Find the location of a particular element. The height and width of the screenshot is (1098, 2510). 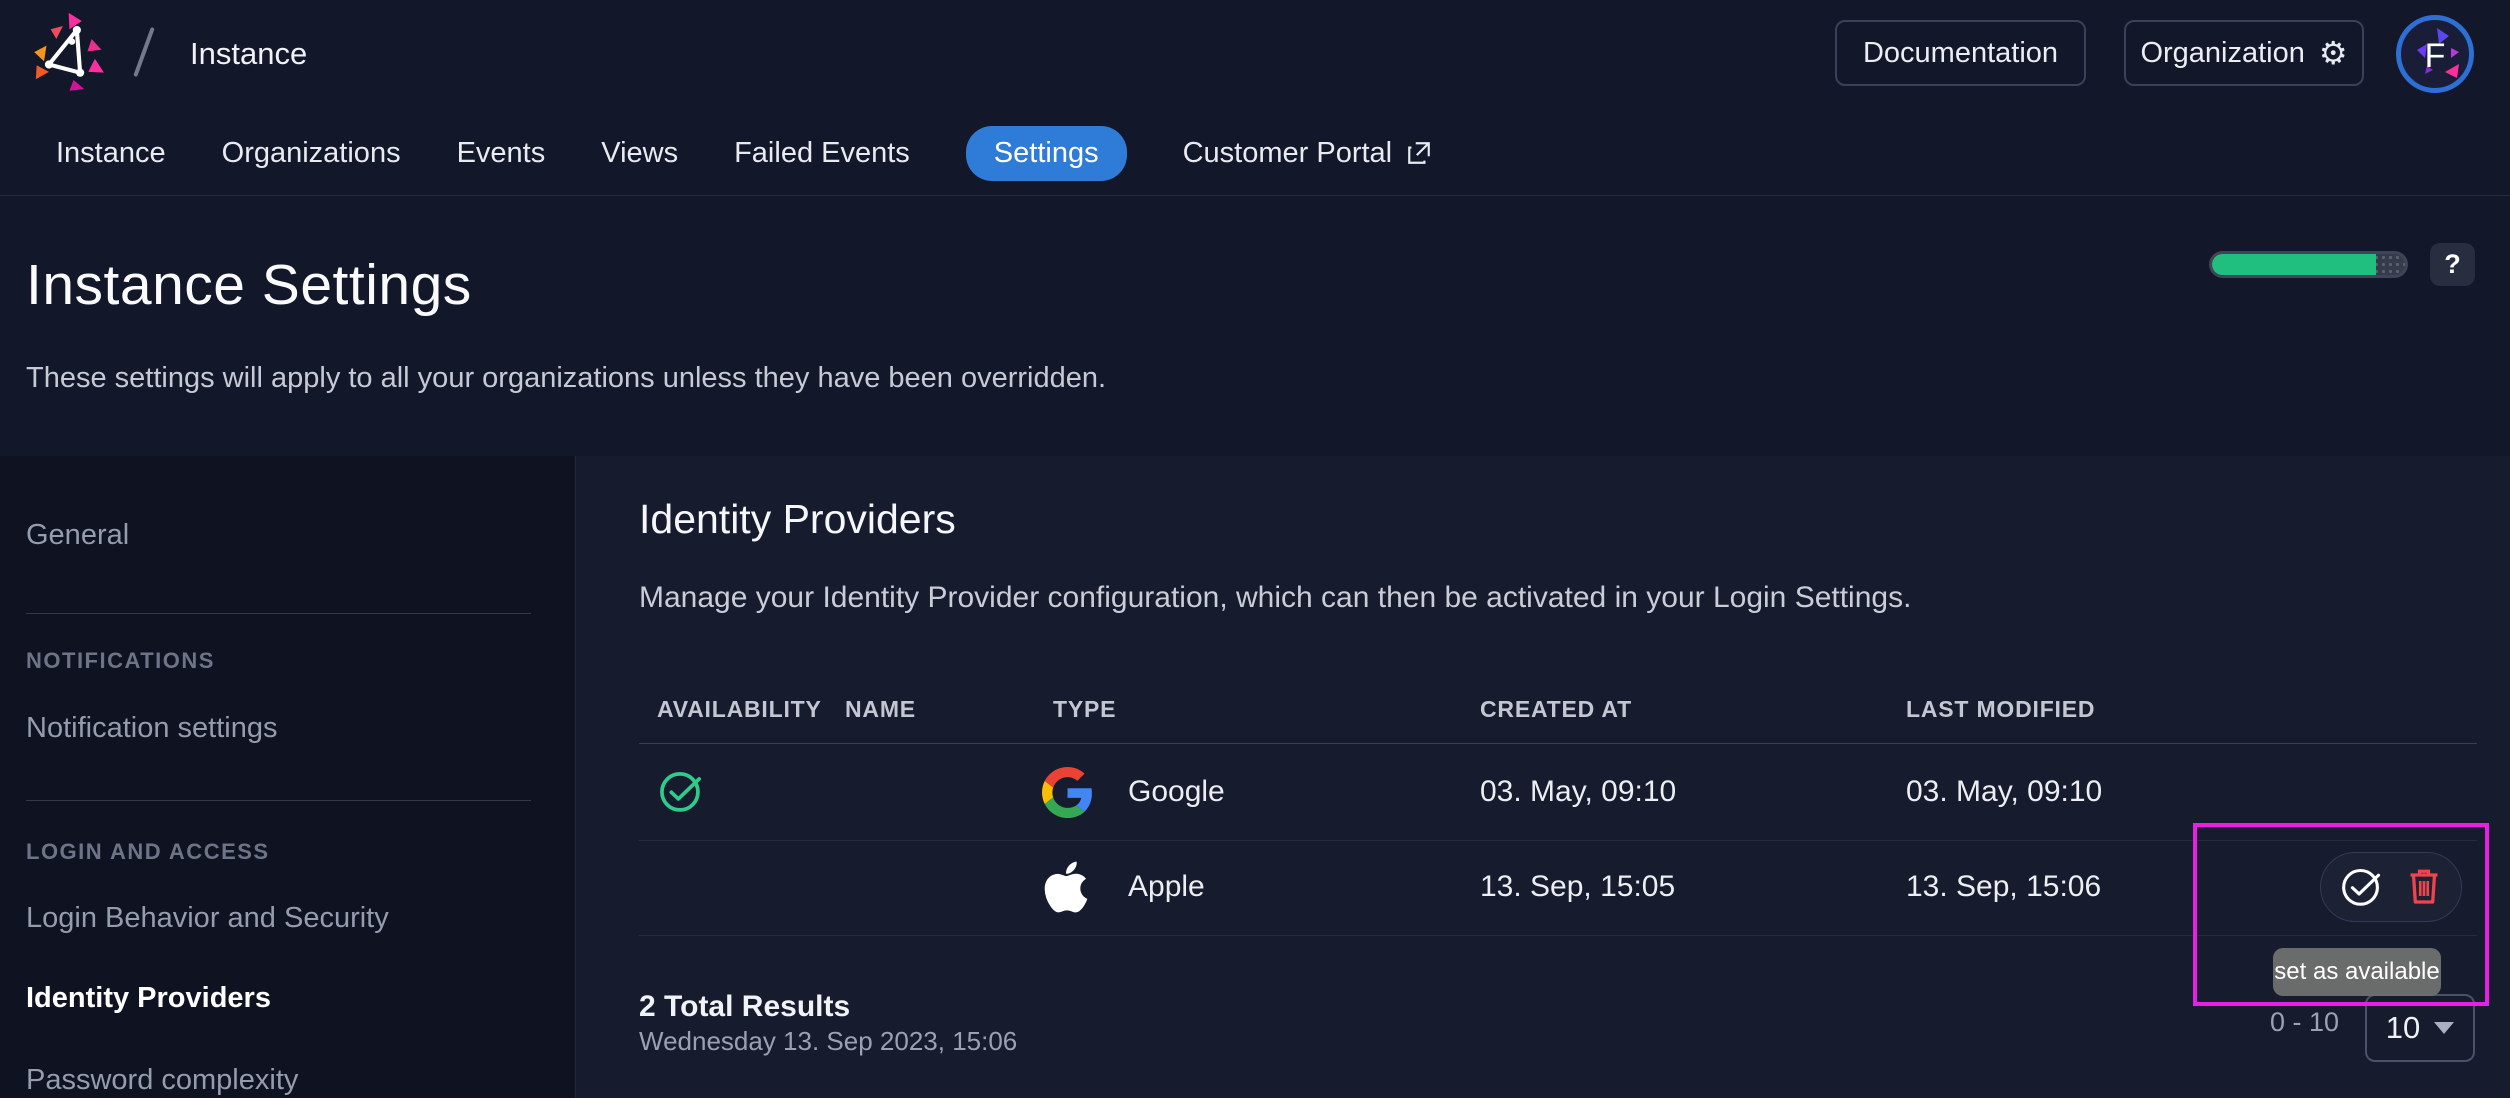

sidebar-group-login-and-access: LOGIN AND ACCESS is located at coordinates (148, 851).